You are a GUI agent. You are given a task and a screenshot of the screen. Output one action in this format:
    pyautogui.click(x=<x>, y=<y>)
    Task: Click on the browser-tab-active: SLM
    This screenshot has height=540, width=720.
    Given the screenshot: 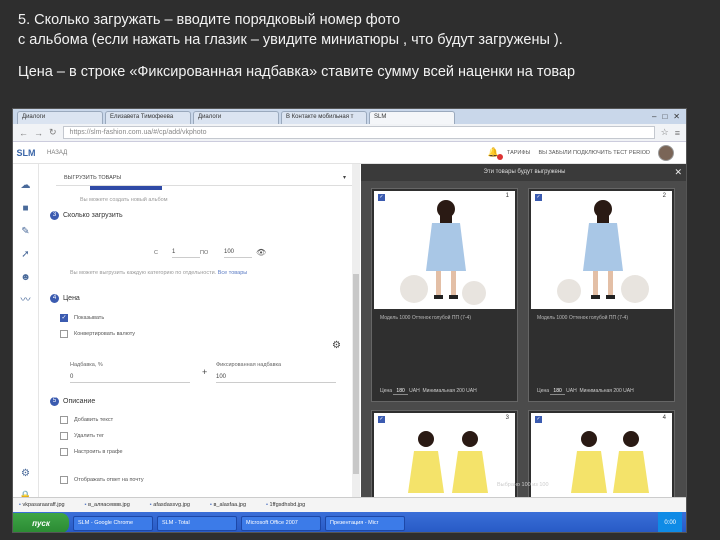 What is the action you would take?
    pyautogui.click(x=412, y=117)
    